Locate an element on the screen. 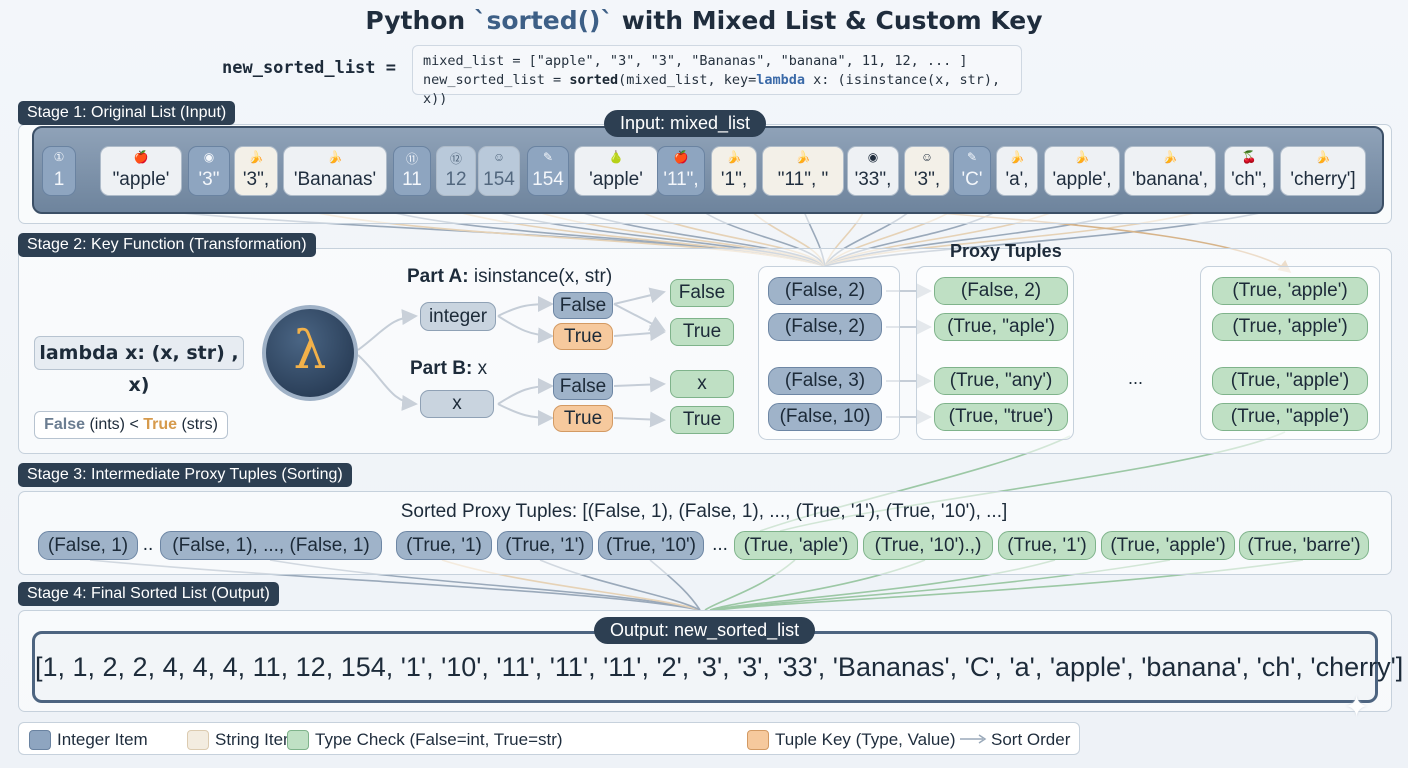 This screenshot has width=1408, height=768. proxy-tuple: (True, "any') is located at coordinates (1001, 381).